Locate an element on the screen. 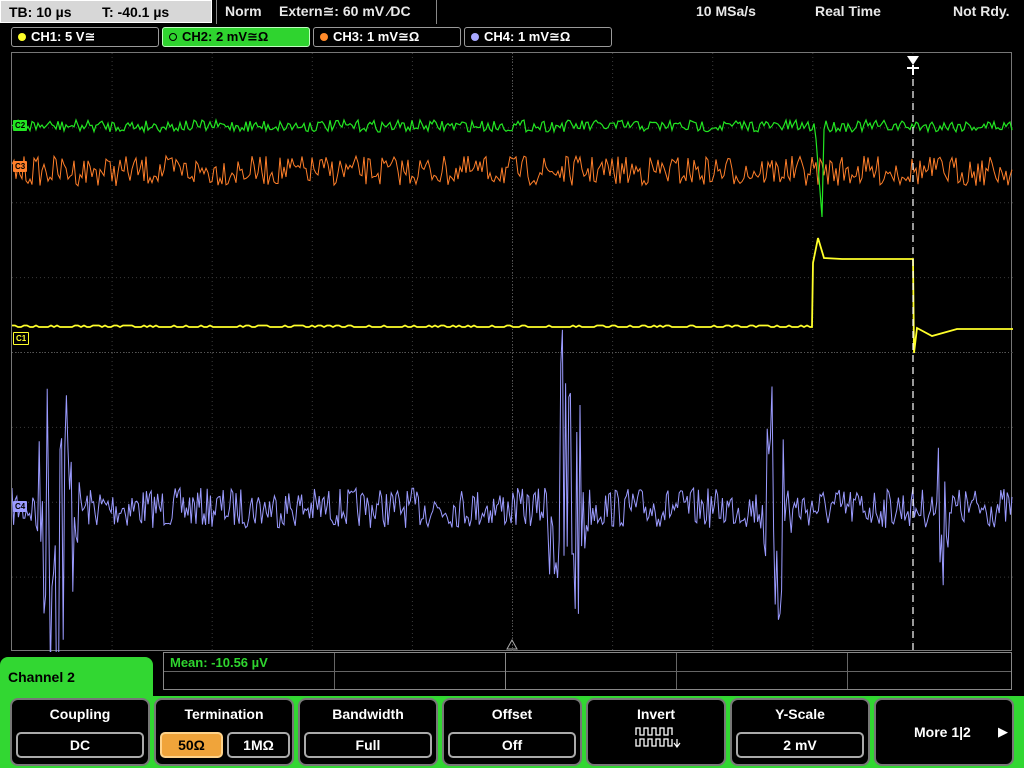 Image resolution: width=1024 pixels, height=768 pixels. coupling-title: Coupling is located at coordinates (80, 714).